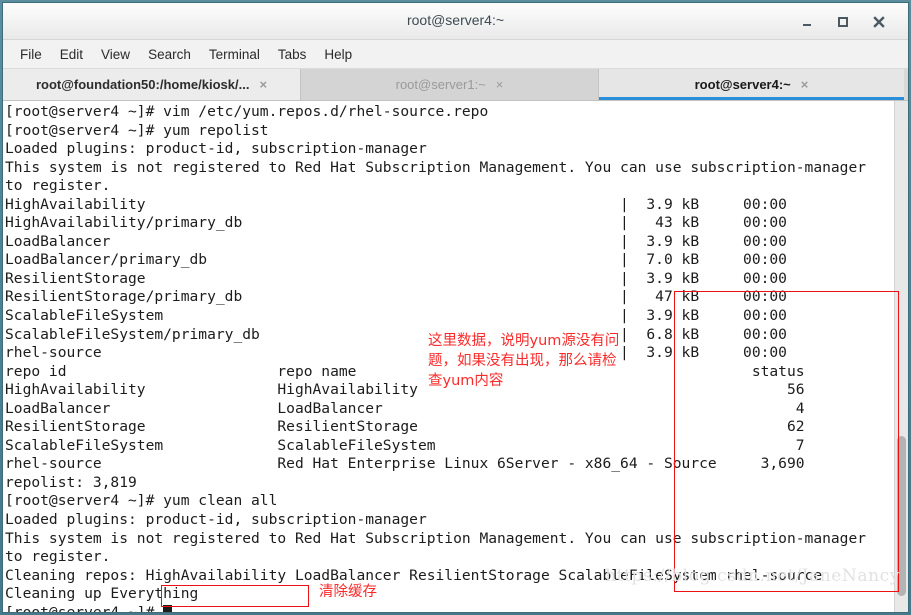 This screenshot has width=911, height=615. Describe the element at coordinates (405, 408) in the screenshot. I see `terminal-line: LoadBalancer LoadBalancer 4` at that location.